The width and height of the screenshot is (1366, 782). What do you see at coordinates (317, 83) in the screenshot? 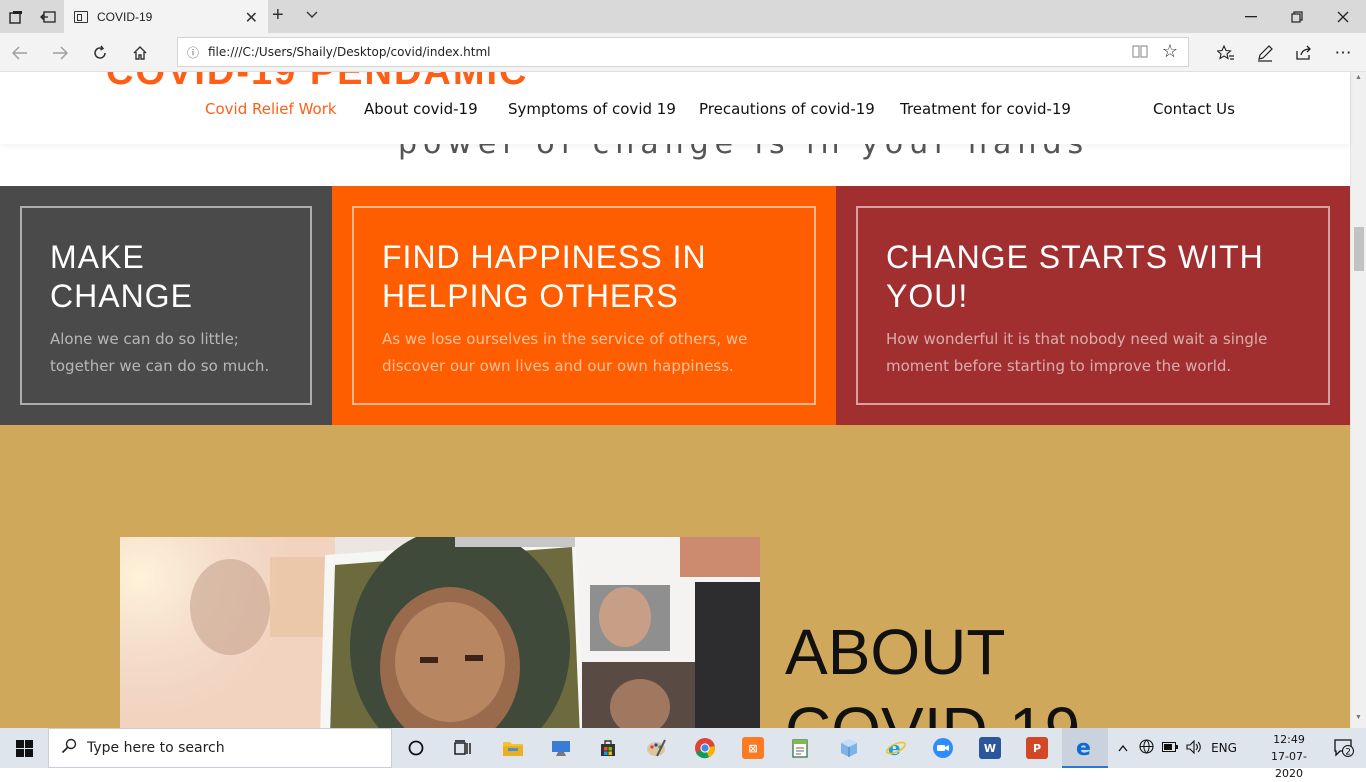
I see `site-title: COVID-19 PENDAMIC` at bounding box center [317, 83].